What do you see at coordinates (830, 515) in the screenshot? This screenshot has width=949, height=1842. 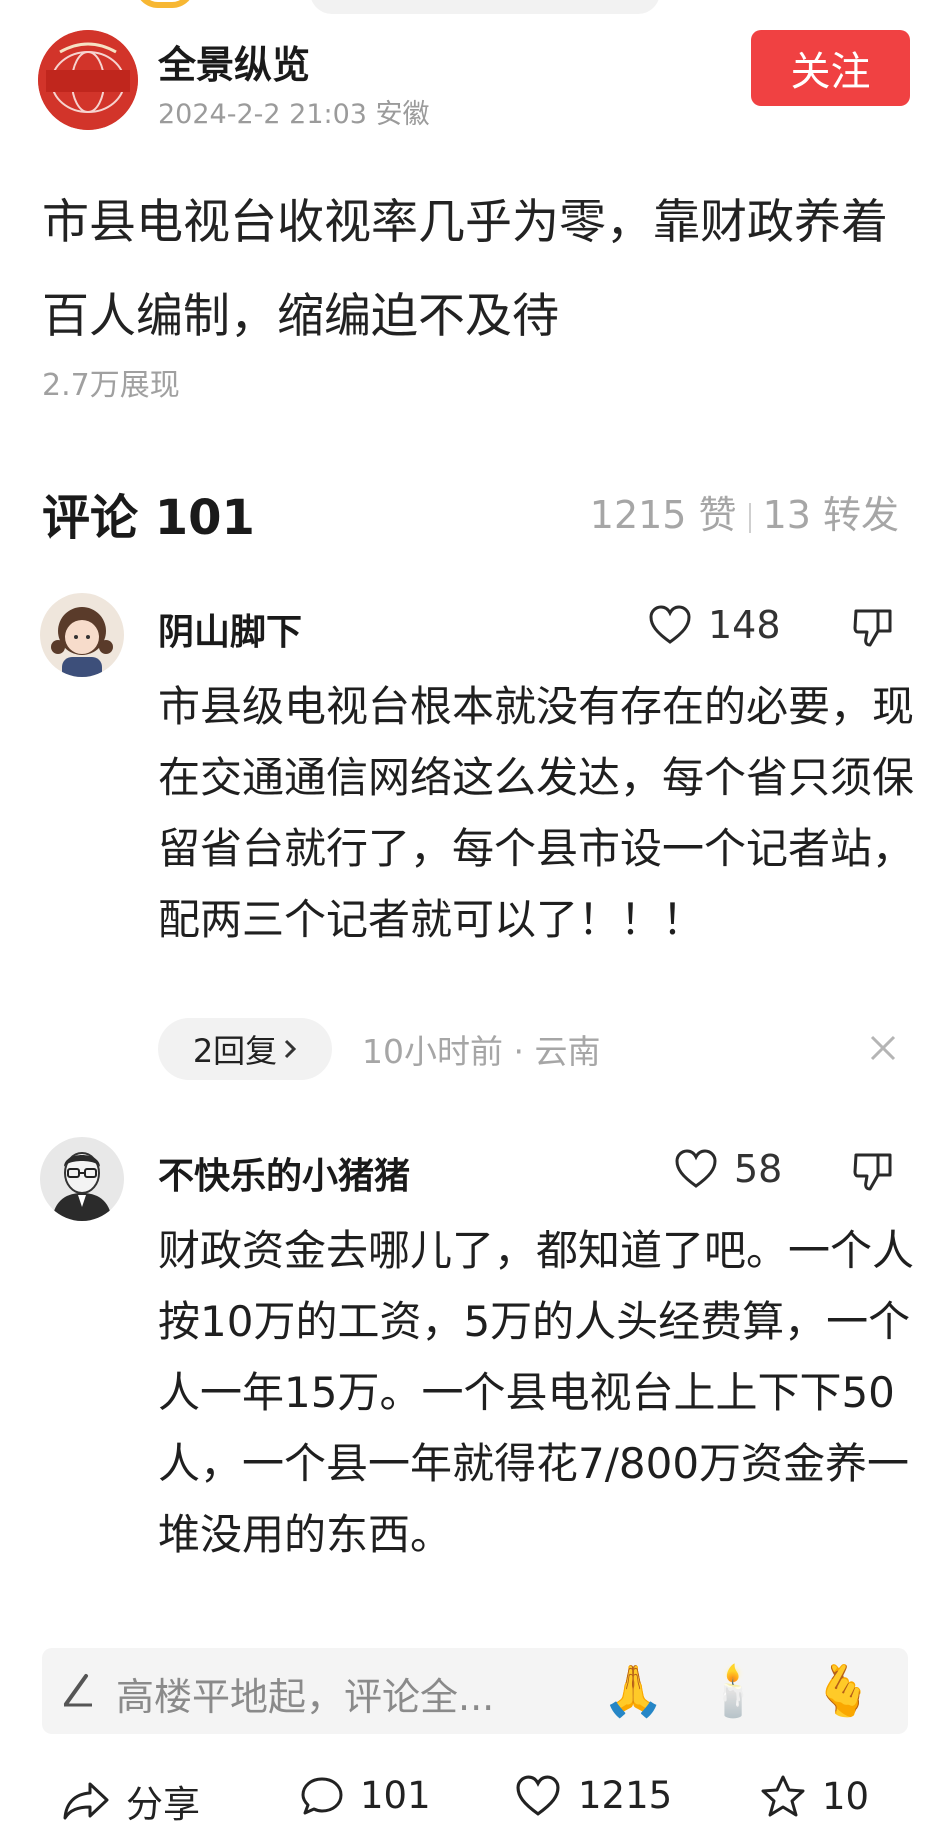 I see `article-share-count: 13 转发` at bounding box center [830, 515].